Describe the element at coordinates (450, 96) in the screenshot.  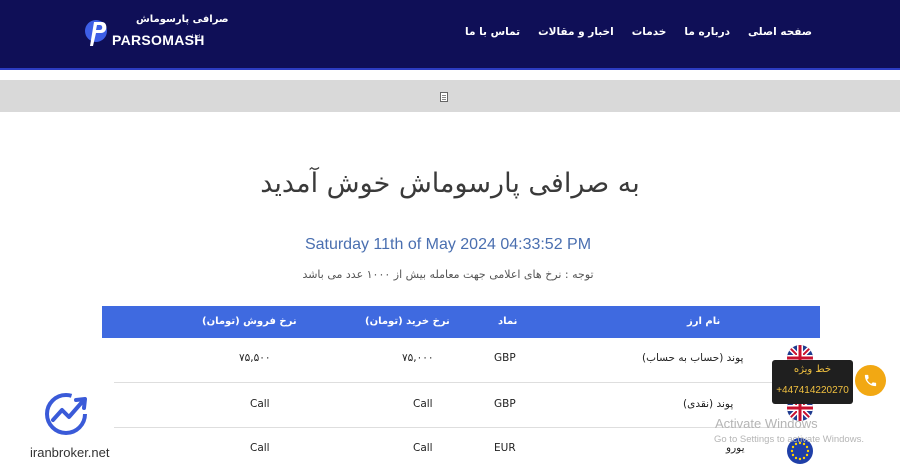
I see `banner-bar` at that location.